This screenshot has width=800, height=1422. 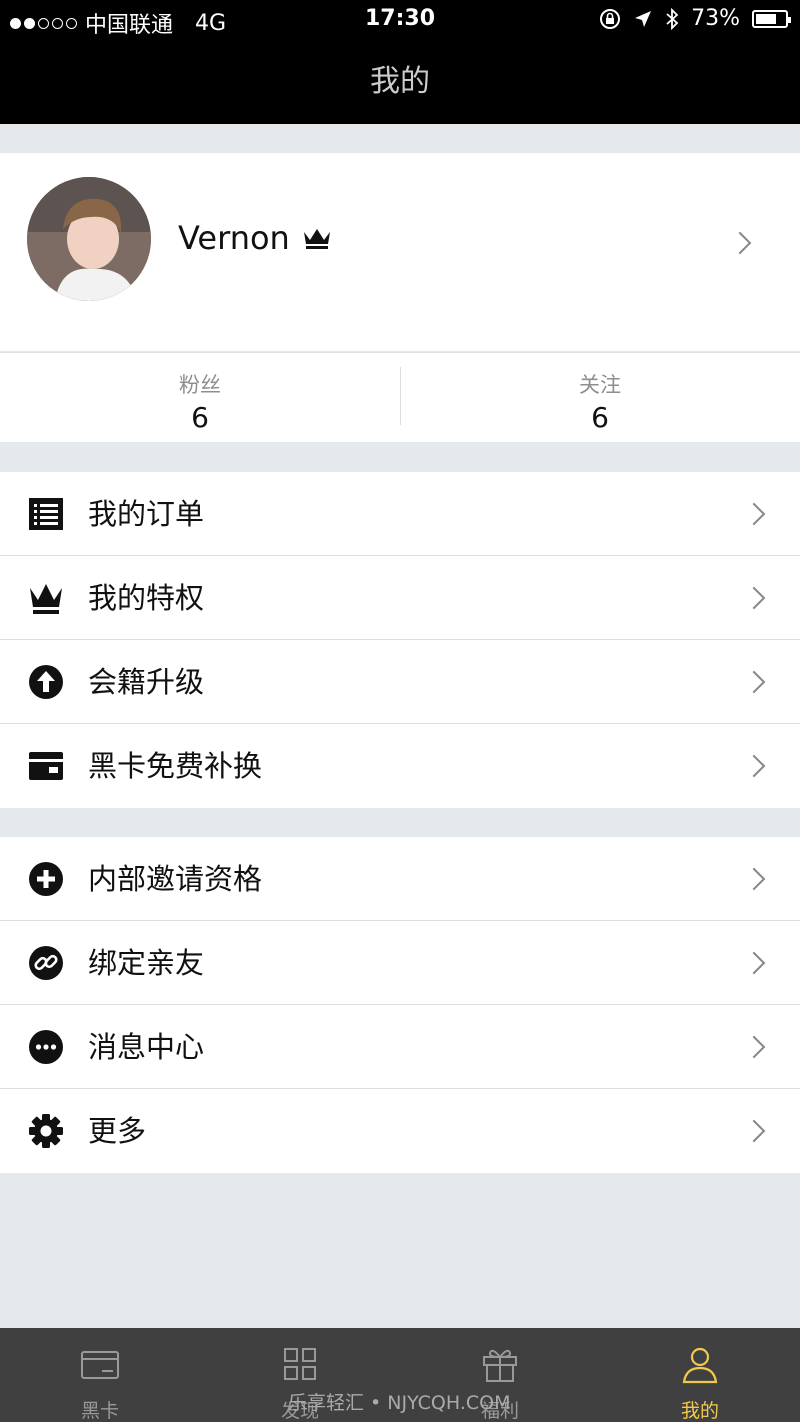 I want to click on menu-item-bind-friends: 绑定亲友, so click(x=400, y=963).